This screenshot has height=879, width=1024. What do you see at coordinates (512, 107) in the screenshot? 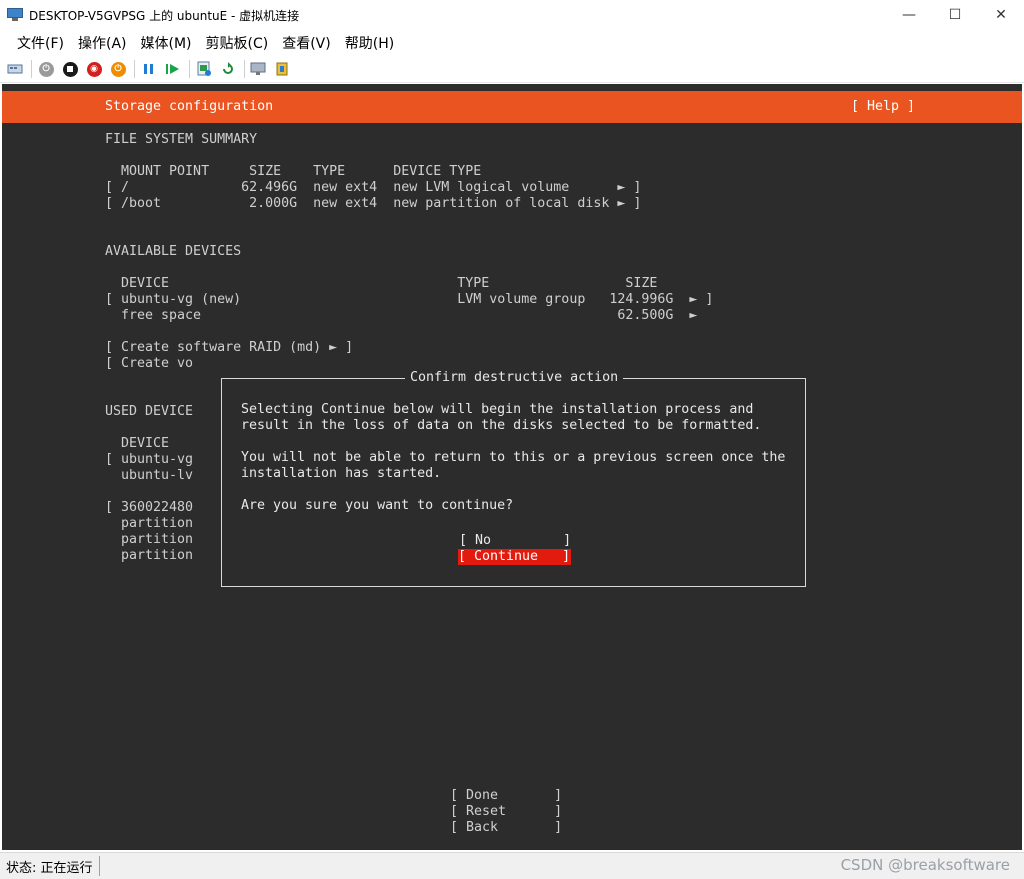
I see `installer-header: Storage configuration [ Help ]` at bounding box center [512, 107].